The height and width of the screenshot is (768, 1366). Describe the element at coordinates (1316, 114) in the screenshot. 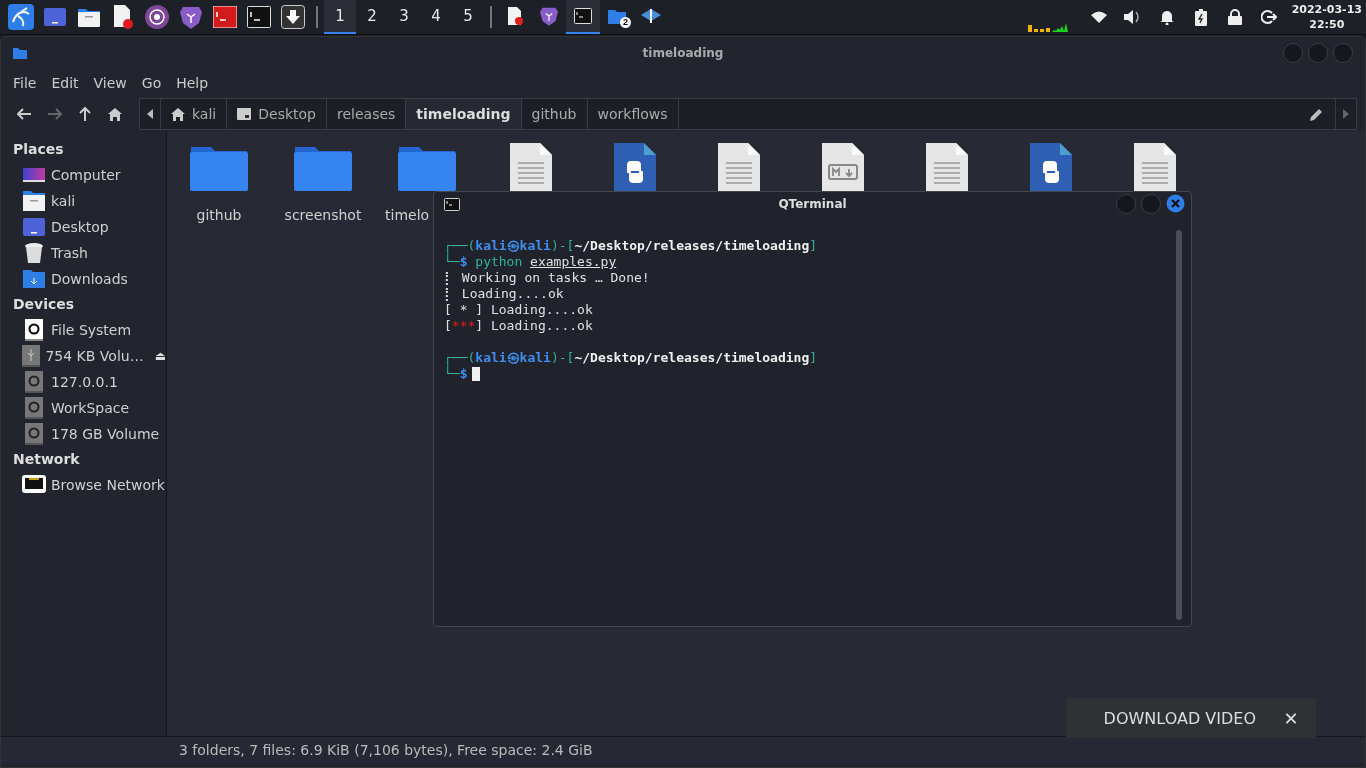

I see `edit-path-icon` at that location.